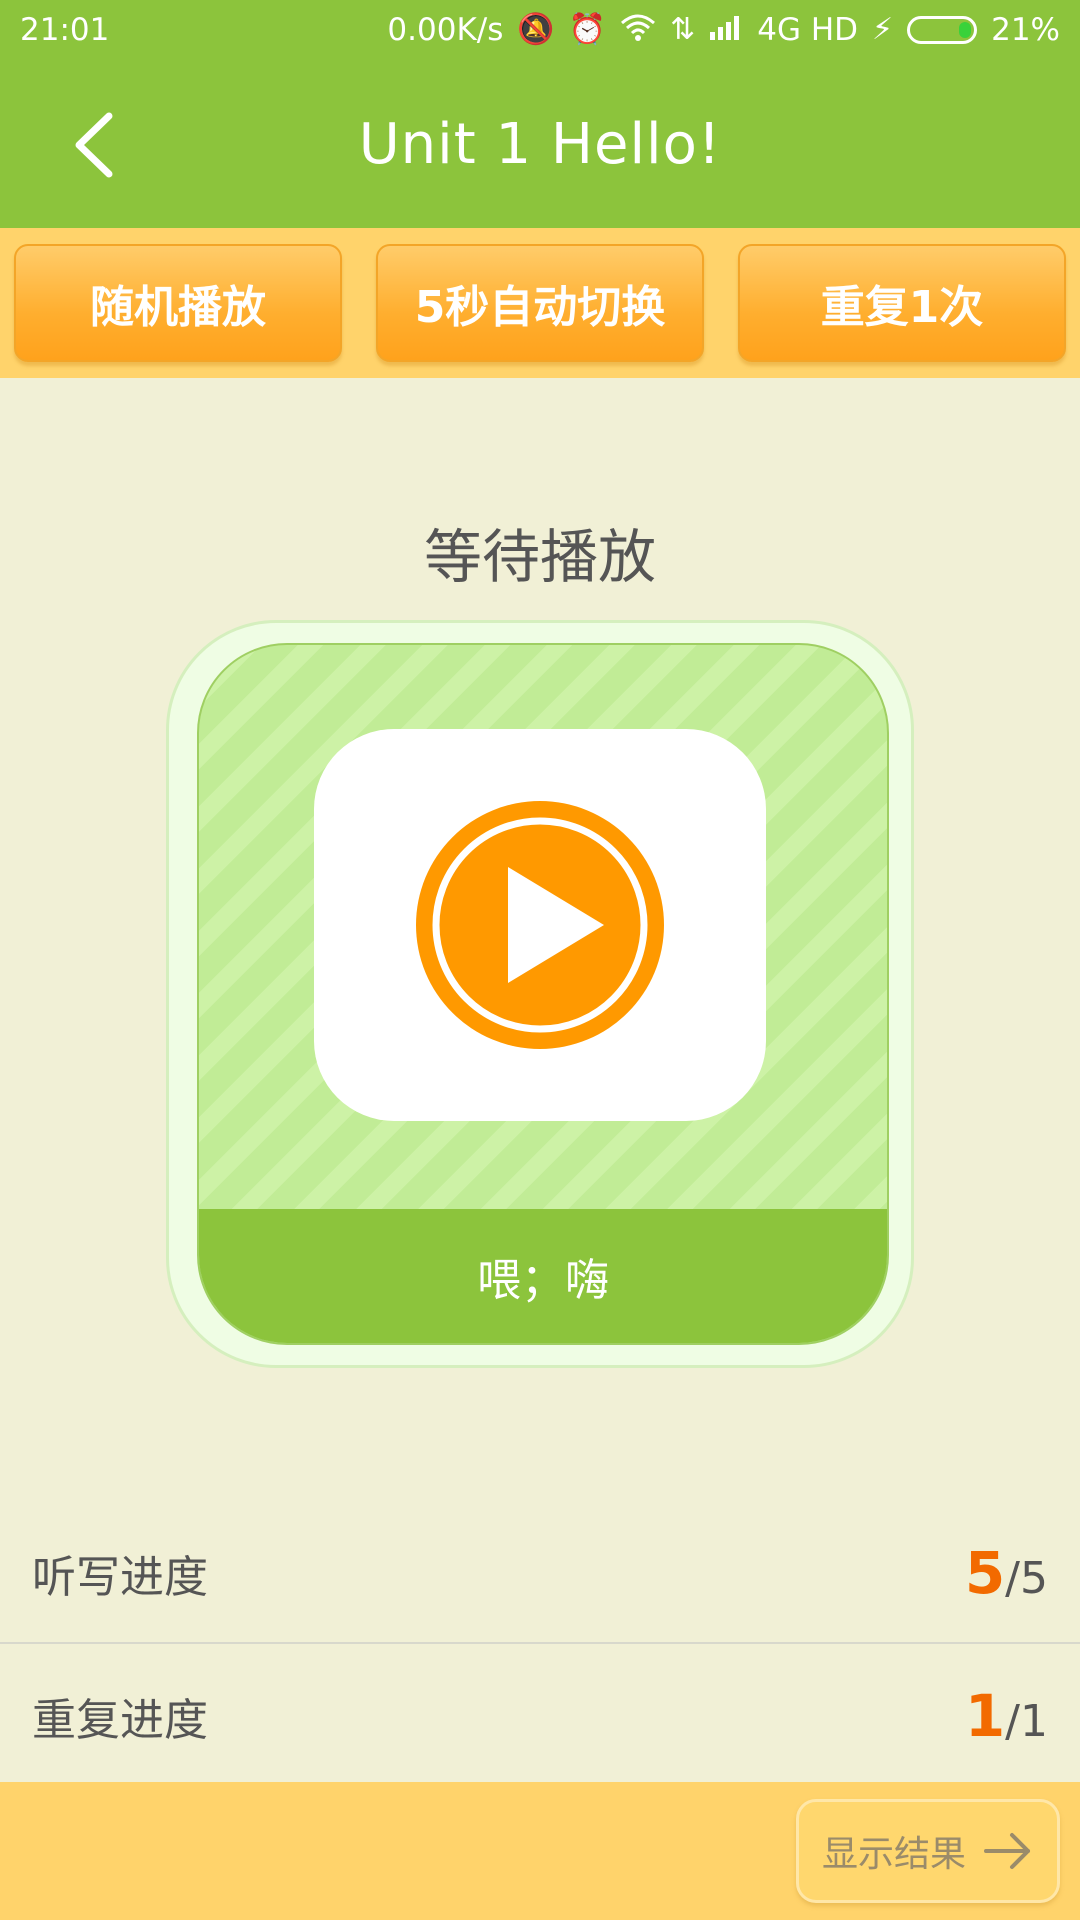 The image size is (1080, 1920). What do you see at coordinates (445, 30) in the screenshot?
I see `net-speed: 0.00K/s` at bounding box center [445, 30].